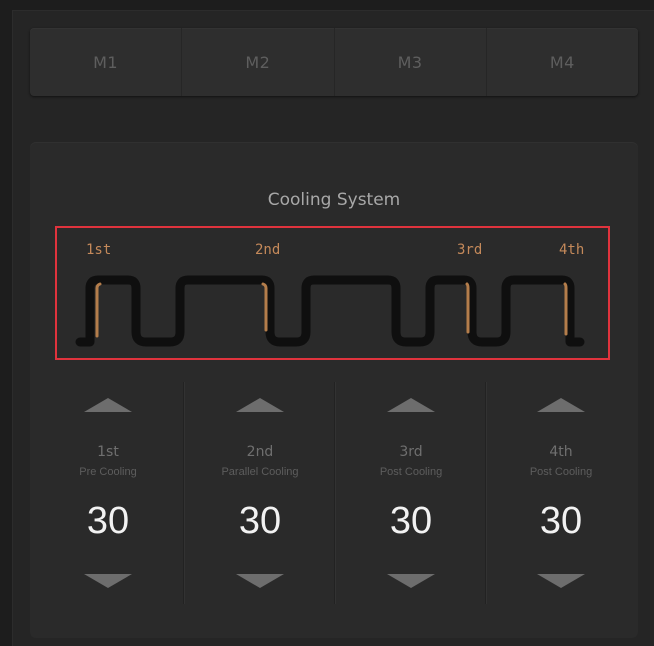 This screenshot has width=654, height=646. I want to click on stage-3-type: Post Cooling, so click(411, 472).